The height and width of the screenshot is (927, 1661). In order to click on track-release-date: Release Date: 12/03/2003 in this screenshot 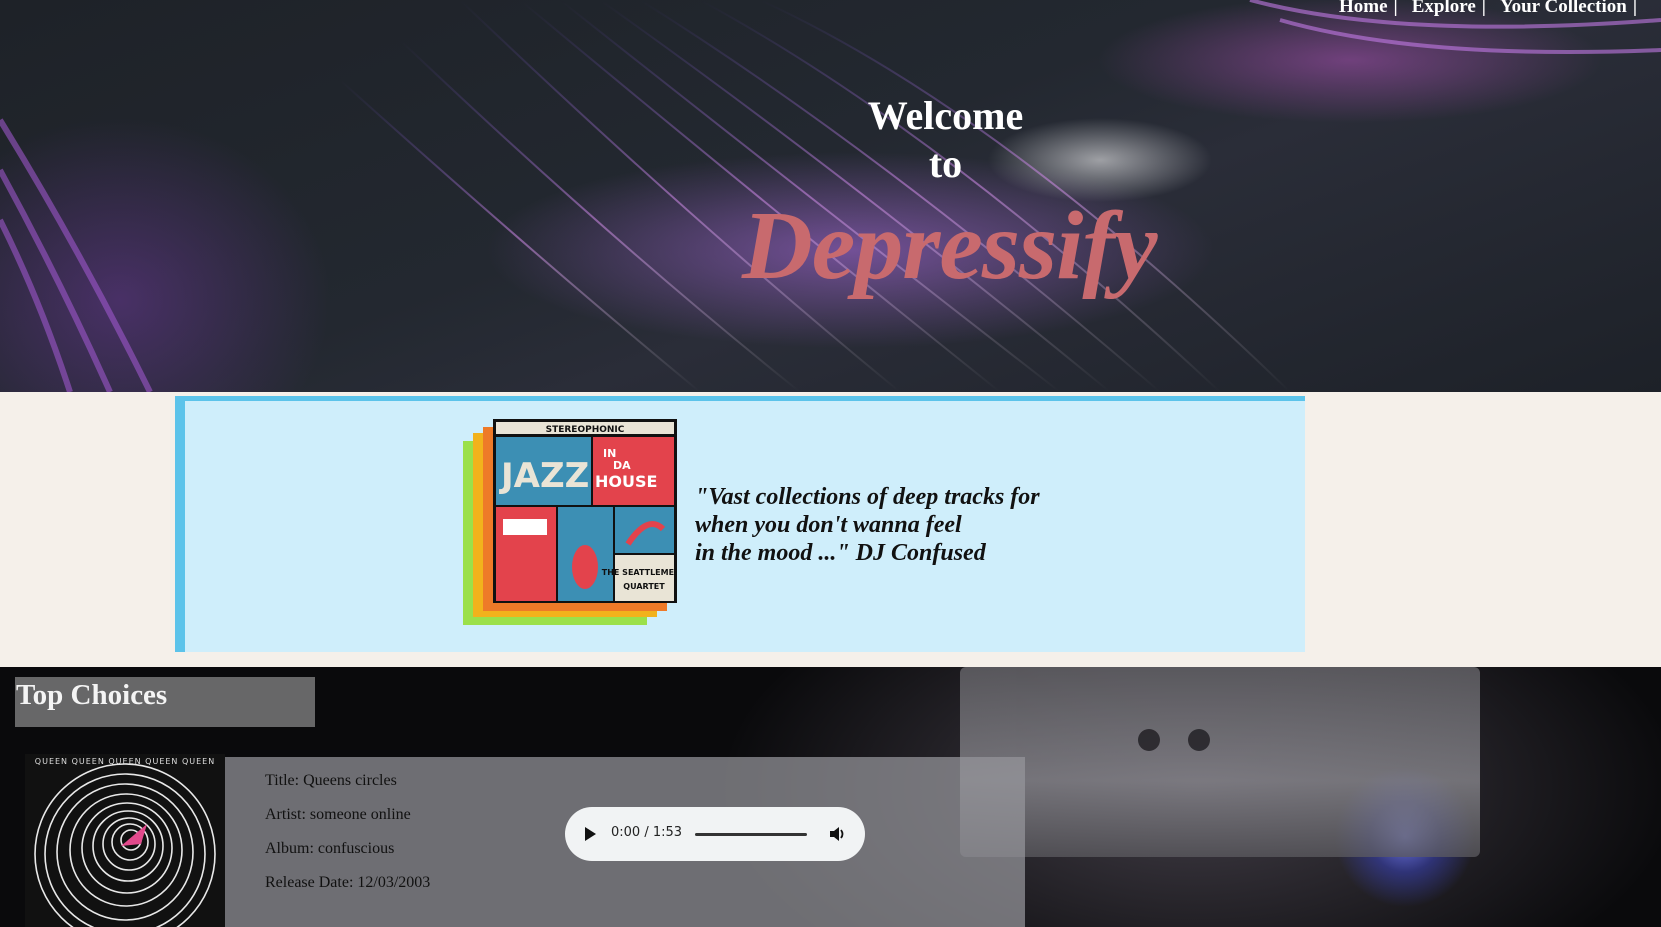, I will do `click(348, 882)`.